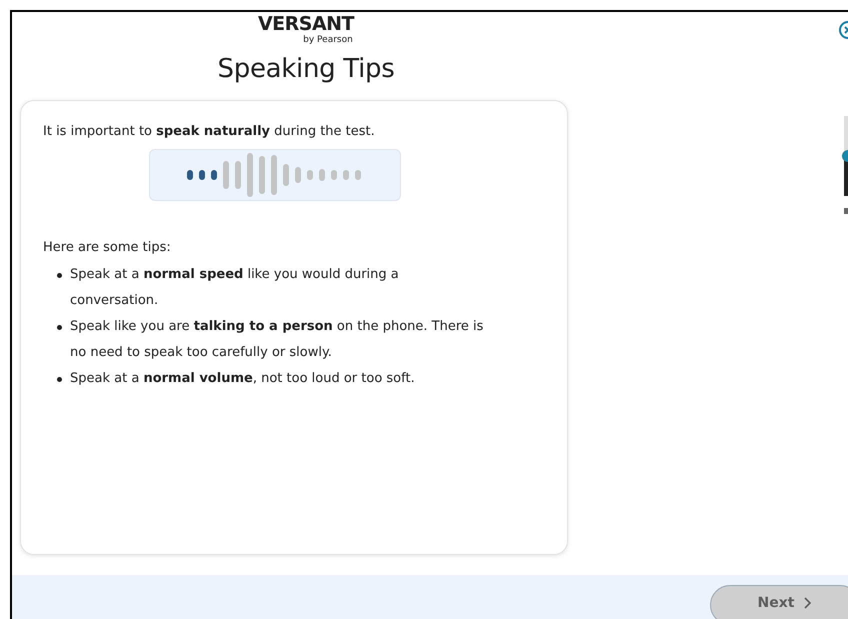  What do you see at coordinates (808, 603) in the screenshot?
I see `chevron-right-icon` at bounding box center [808, 603].